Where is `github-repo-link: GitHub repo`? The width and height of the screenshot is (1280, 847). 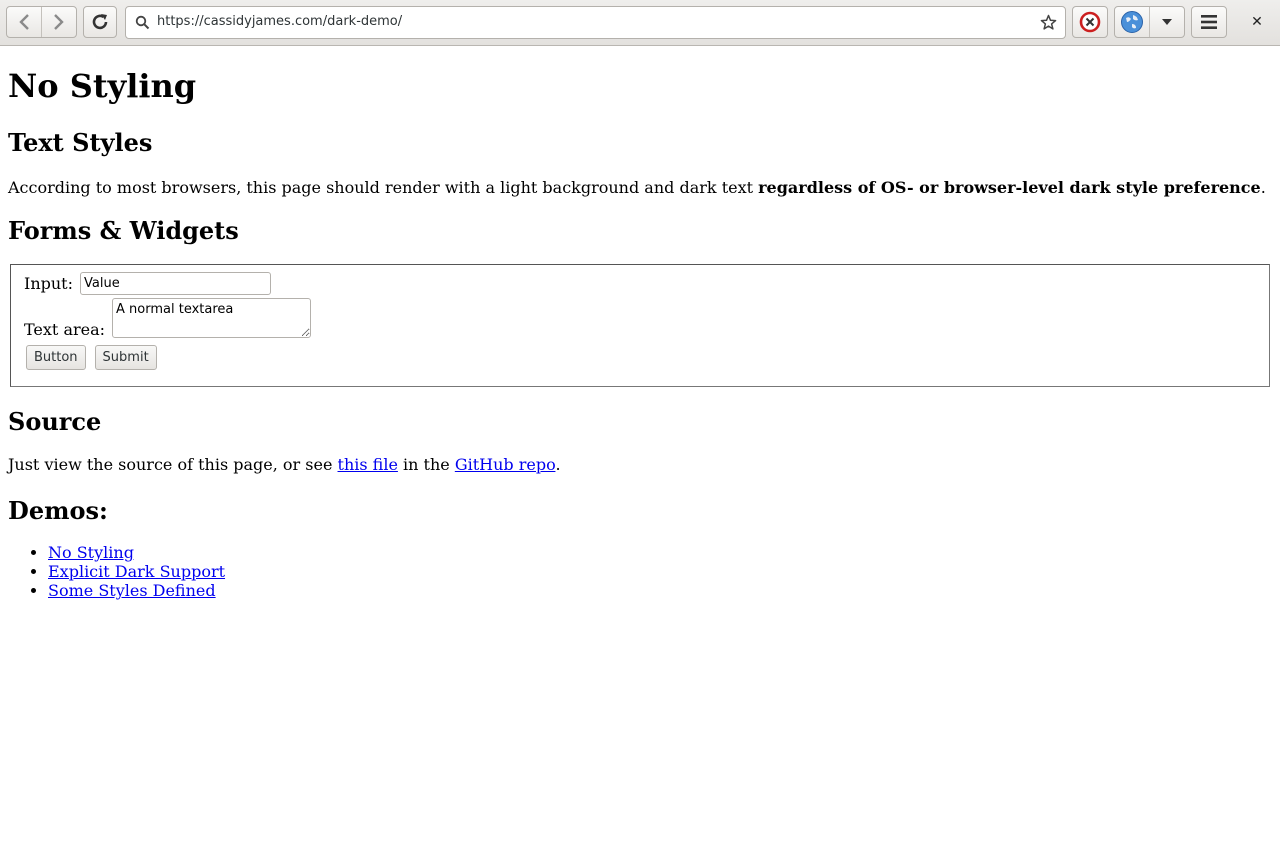 github-repo-link: GitHub repo is located at coordinates (505, 464).